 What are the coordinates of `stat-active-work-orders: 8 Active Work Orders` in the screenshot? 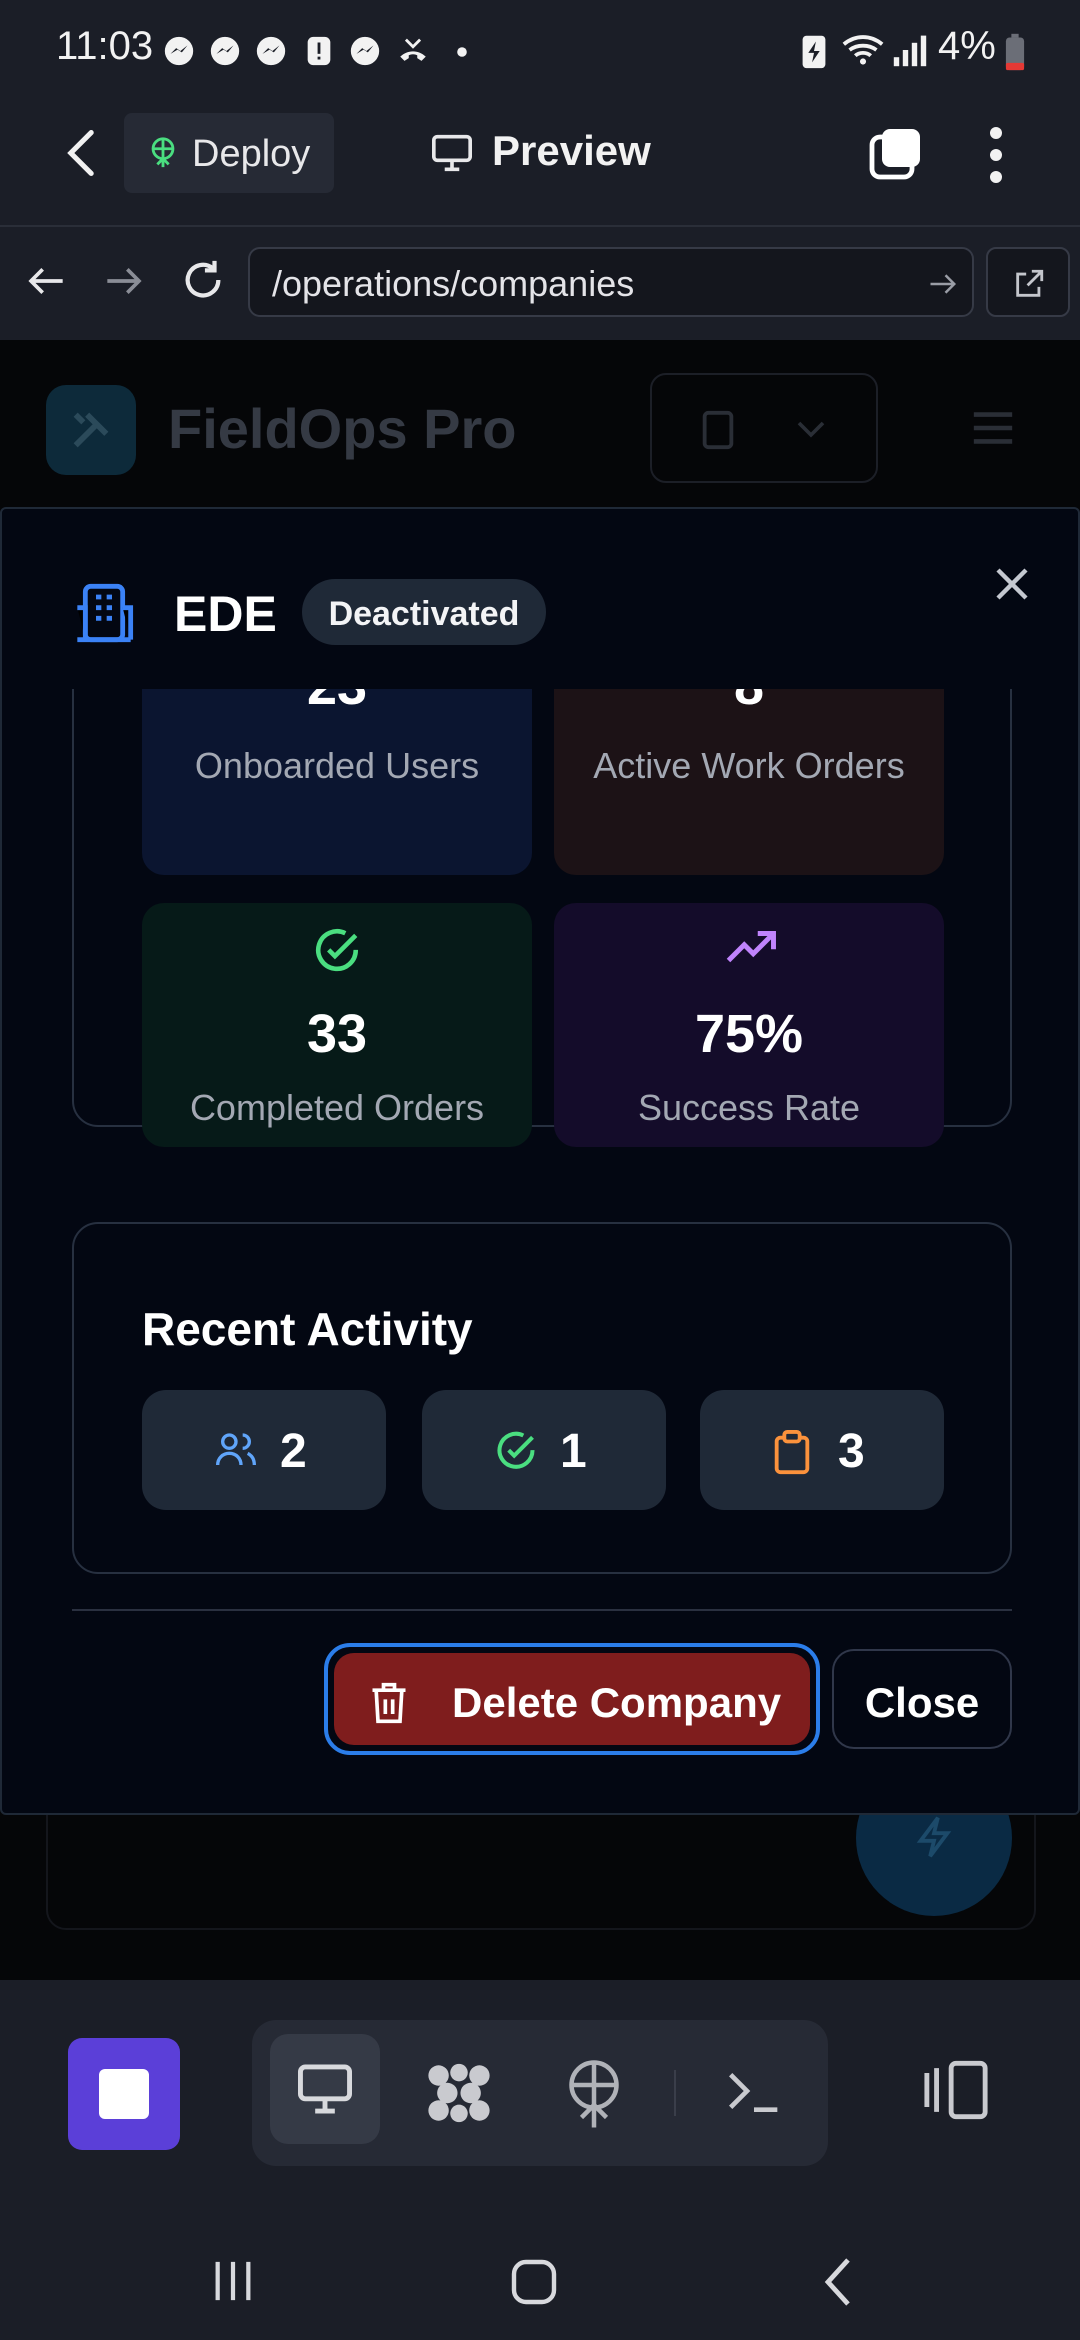 It's located at (749, 782).